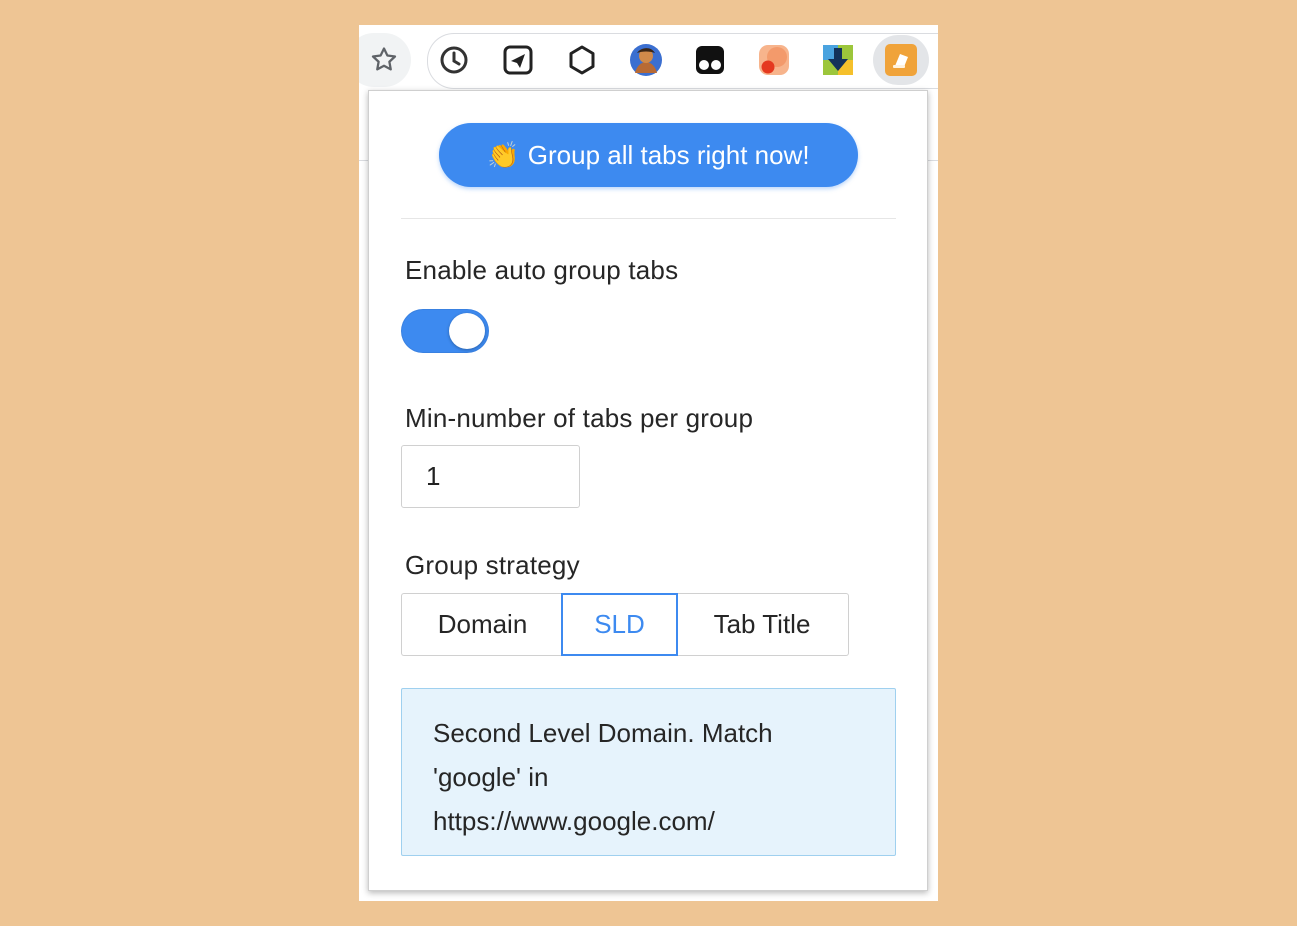  I want to click on extension-send-button, so click(518, 60).